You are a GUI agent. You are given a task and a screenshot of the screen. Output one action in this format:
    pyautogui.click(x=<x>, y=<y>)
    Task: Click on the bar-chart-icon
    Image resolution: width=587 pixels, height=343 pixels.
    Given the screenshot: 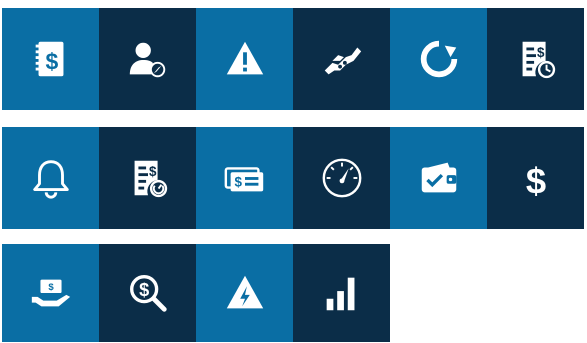 What is the action you would take?
    pyautogui.click(x=340, y=294)
    